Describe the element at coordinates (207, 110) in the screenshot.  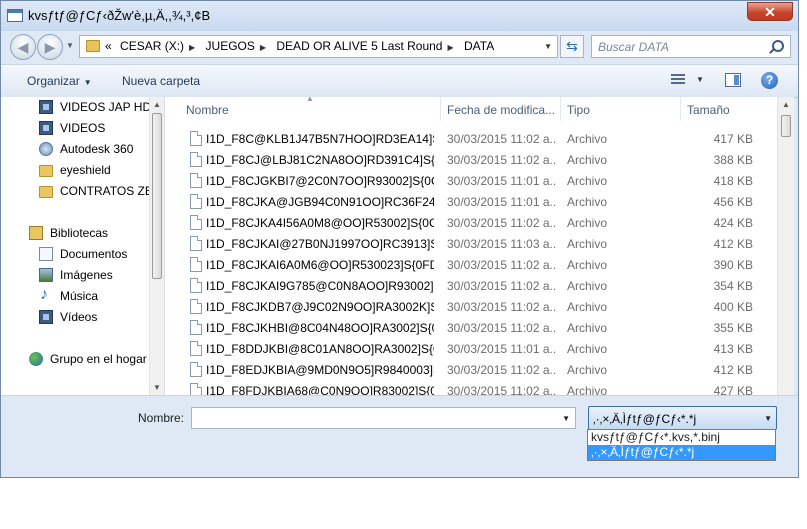
I see `column-name: Nombre` at that location.